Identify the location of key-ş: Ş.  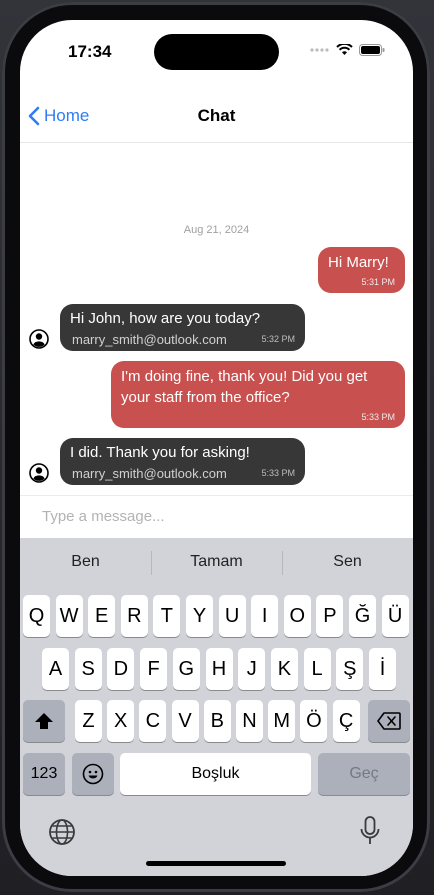
(350, 669).